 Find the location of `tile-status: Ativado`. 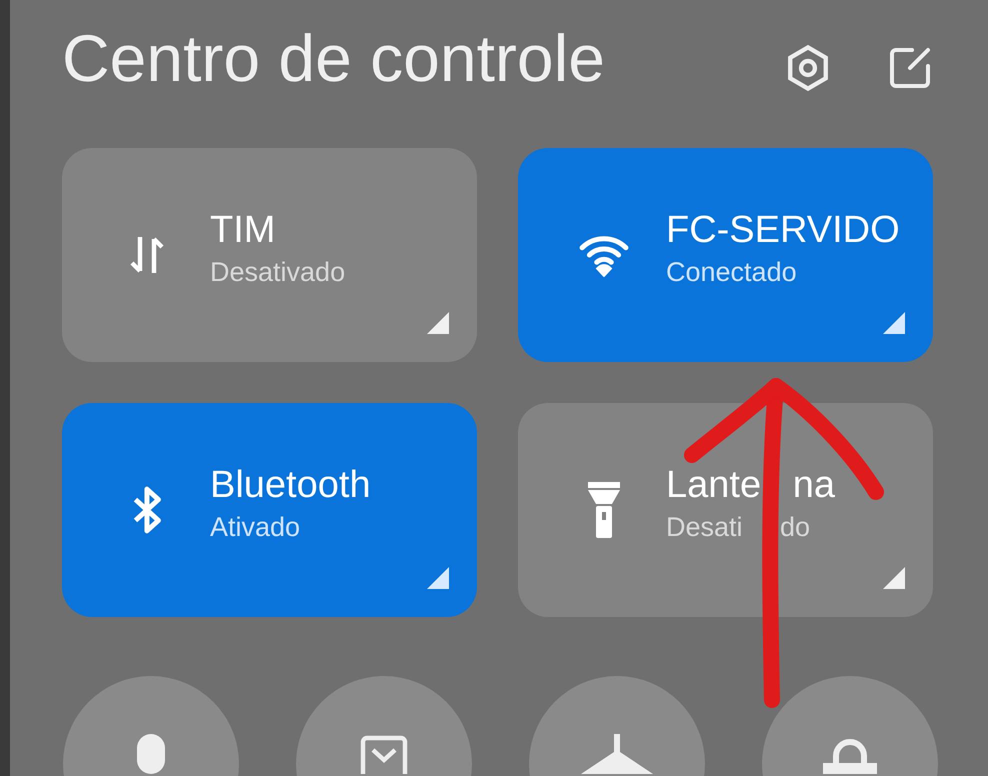

tile-status: Ativado is located at coordinates (256, 527).